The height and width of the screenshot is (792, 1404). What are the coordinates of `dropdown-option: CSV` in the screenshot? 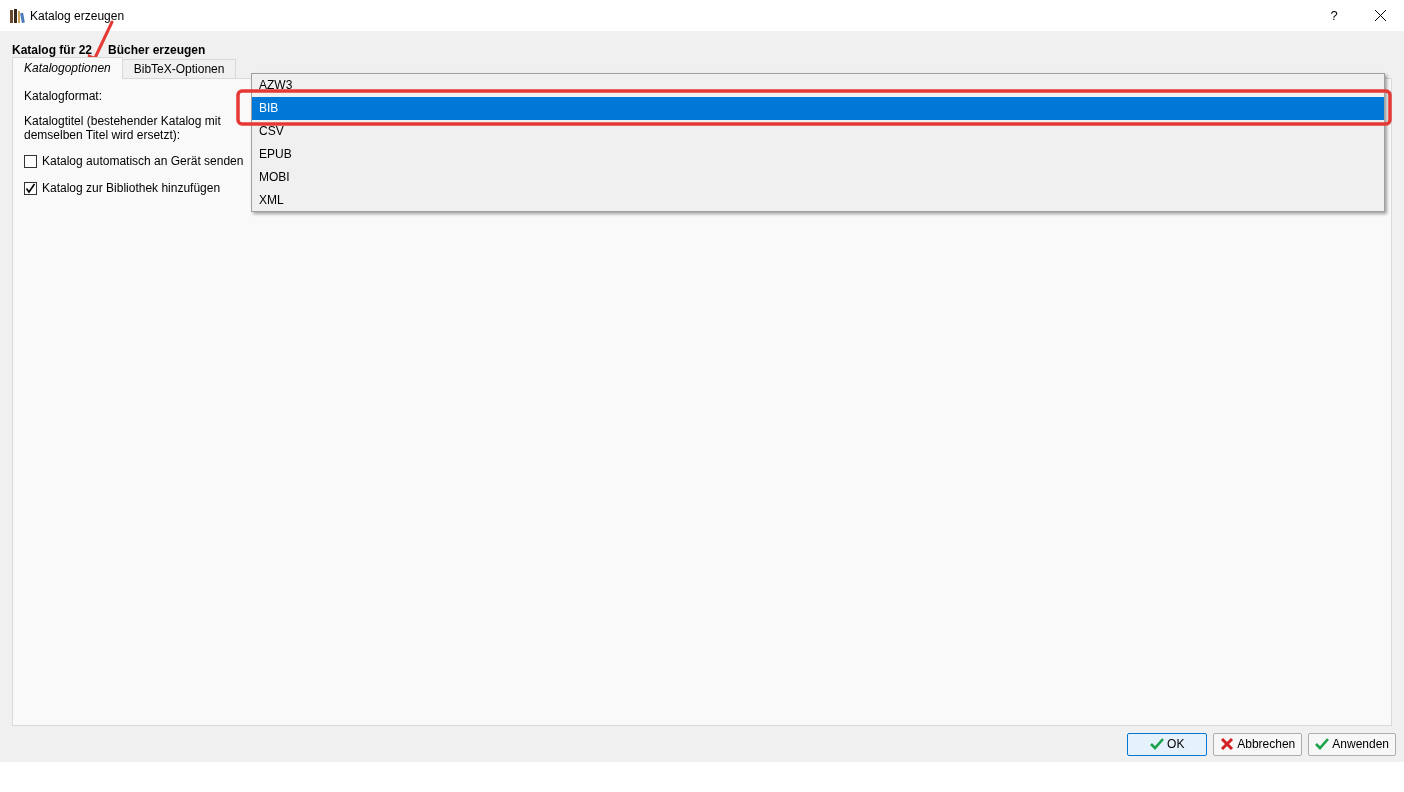 It's located at (818, 131).